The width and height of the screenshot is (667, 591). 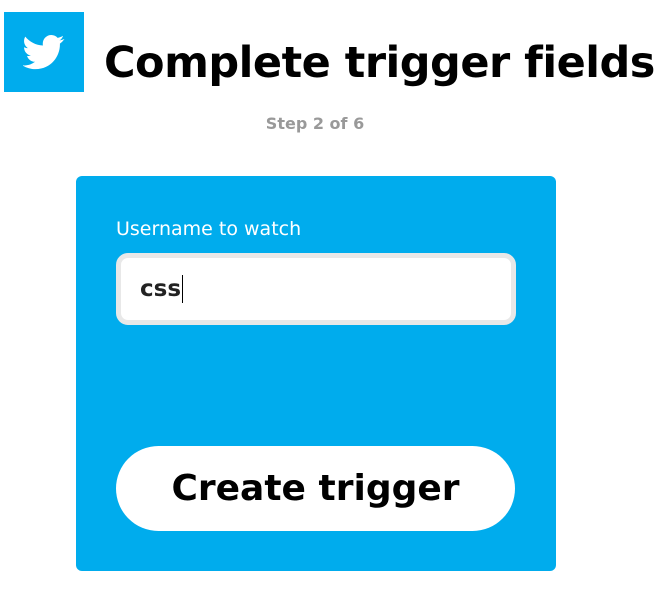 I want to click on page-title: Complete trigger fields, so click(x=379, y=63).